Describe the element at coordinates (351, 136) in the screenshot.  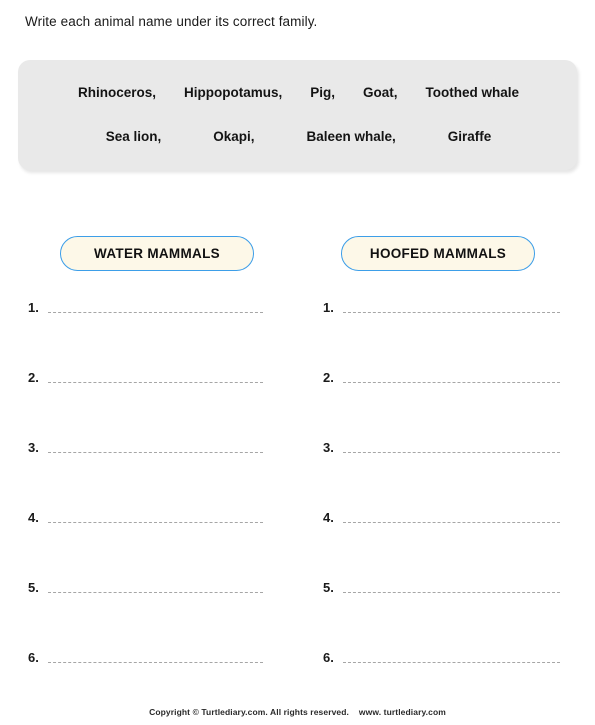
I see `word-bank-item: Baleen whale,` at that location.